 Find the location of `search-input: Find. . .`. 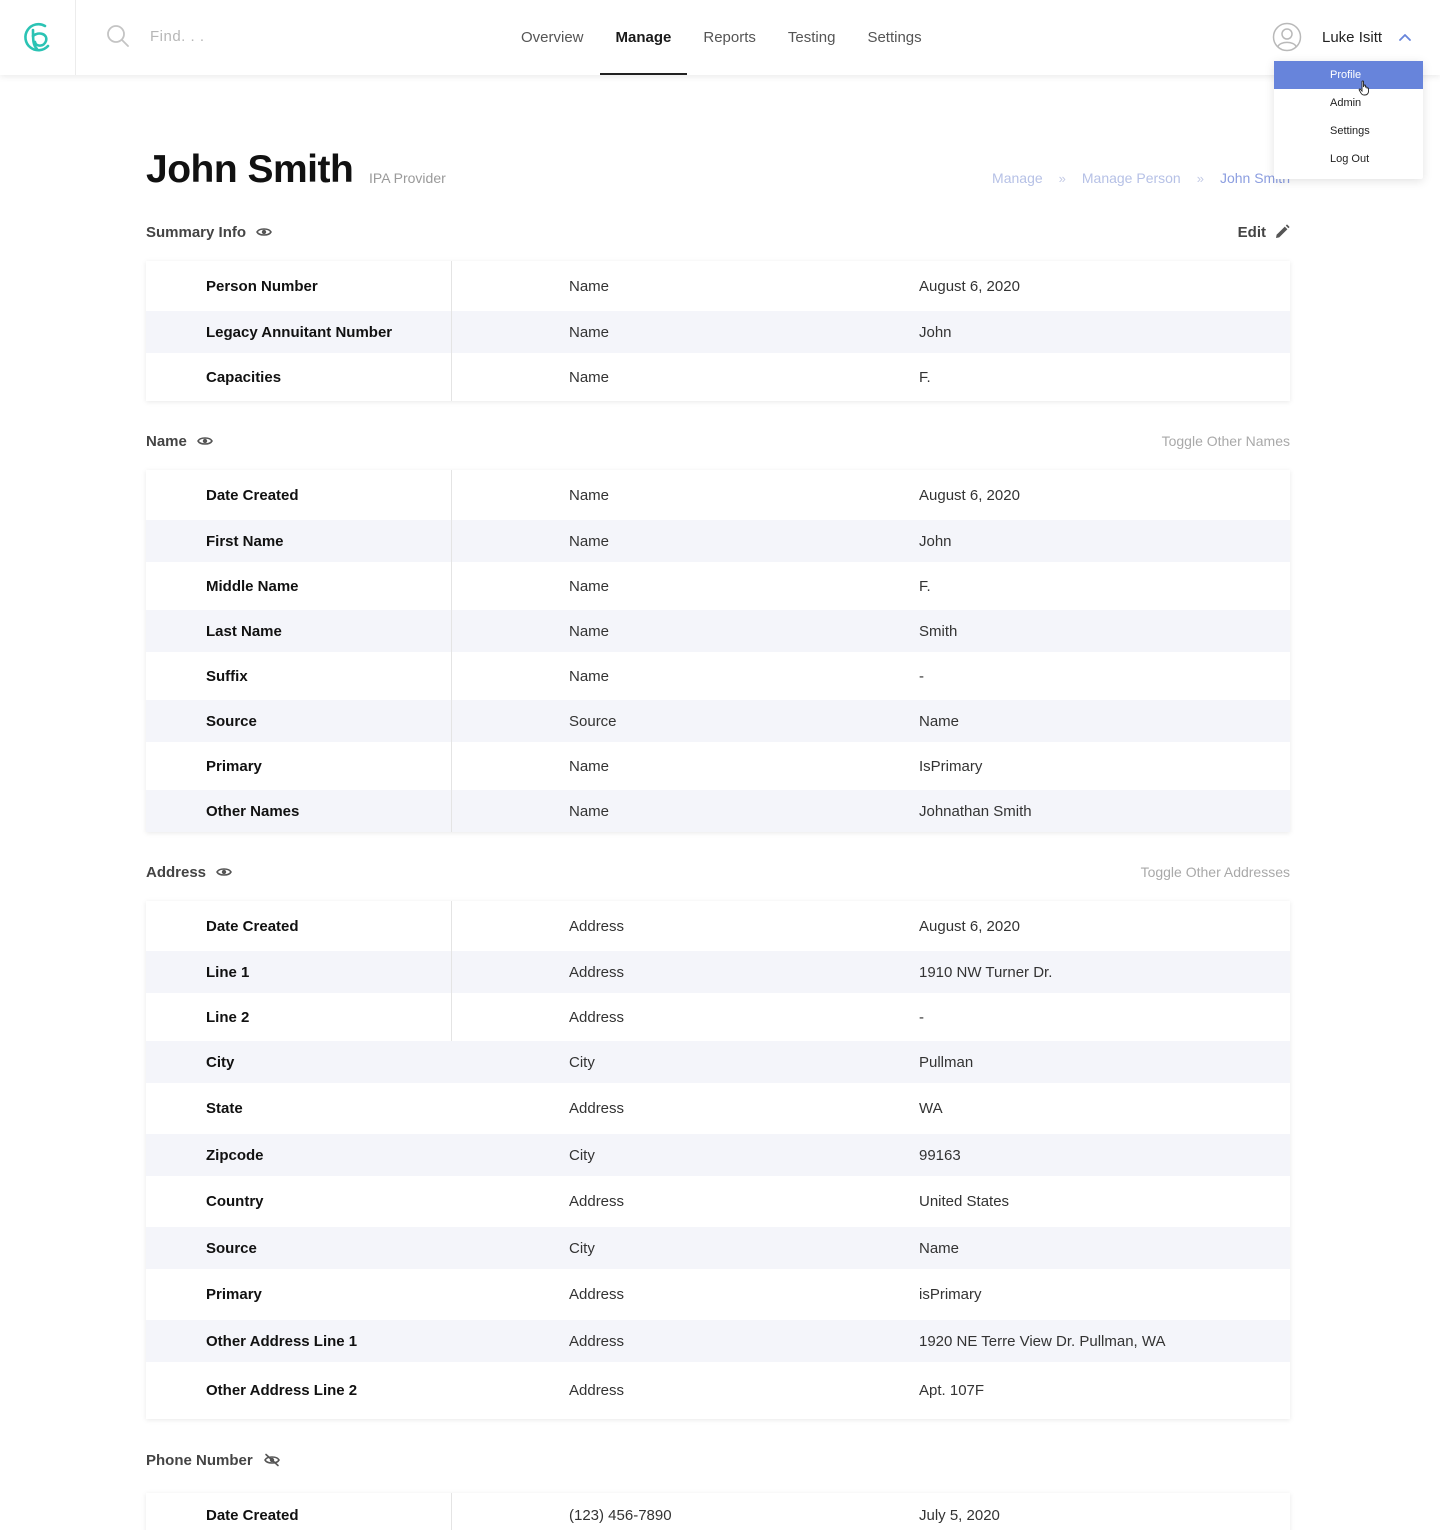

search-input: Find. . . is located at coordinates (177, 36).